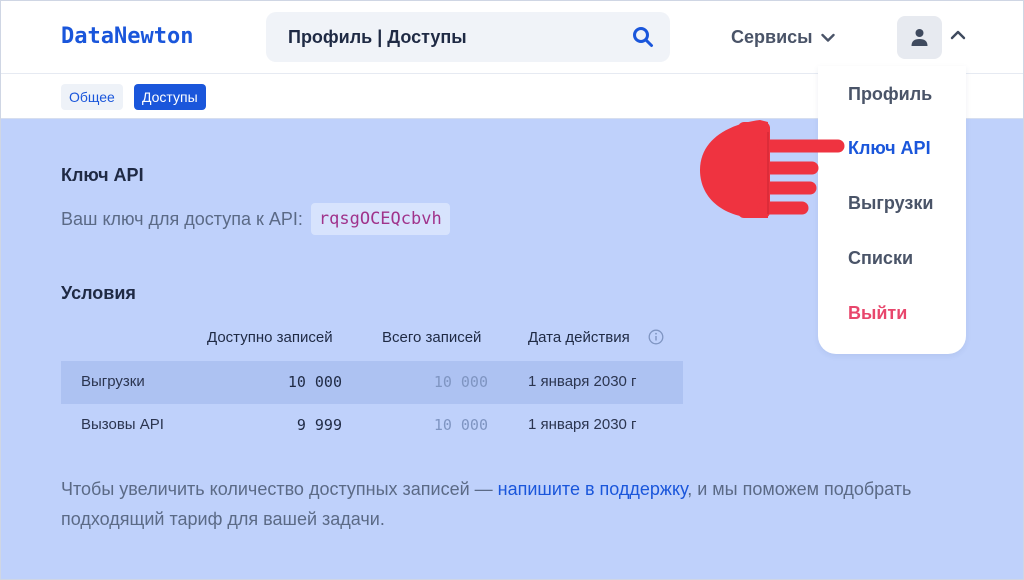 The width and height of the screenshot is (1024, 580). What do you see at coordinates (772, 169) in the screenshot?
I see `pointing-hand-icon` at bounding box center [772, 169].